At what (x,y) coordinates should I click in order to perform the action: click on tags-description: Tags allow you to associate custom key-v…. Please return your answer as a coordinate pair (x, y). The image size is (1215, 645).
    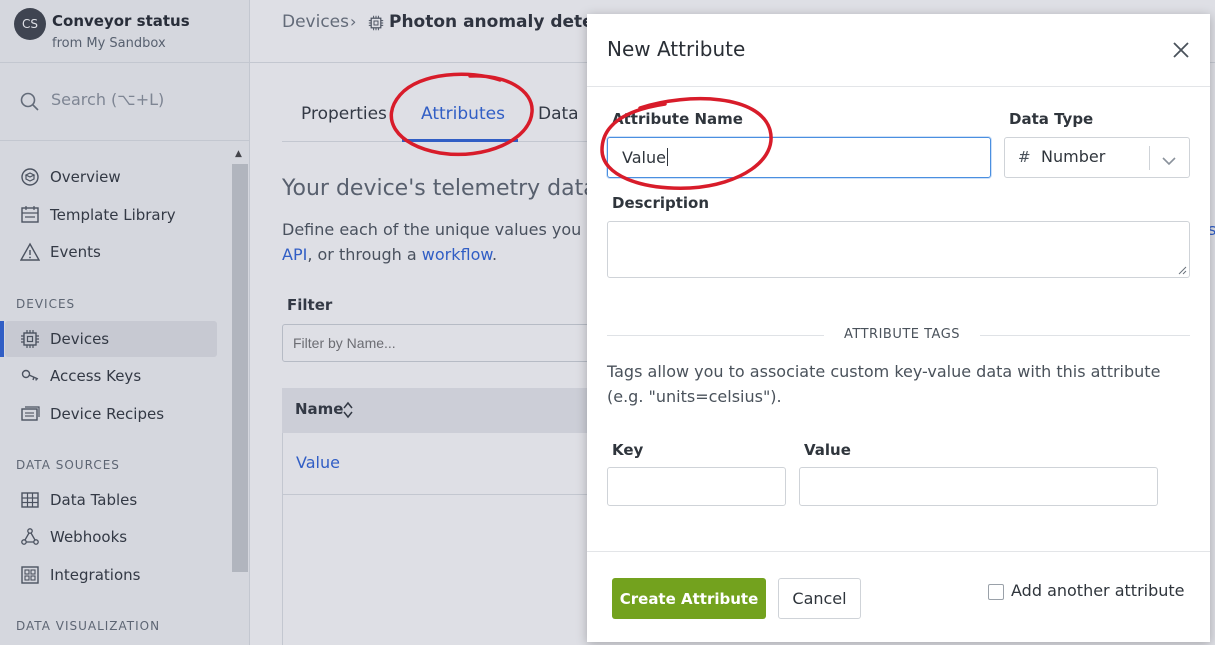
    Looking at the image, I should click on (884, 384).